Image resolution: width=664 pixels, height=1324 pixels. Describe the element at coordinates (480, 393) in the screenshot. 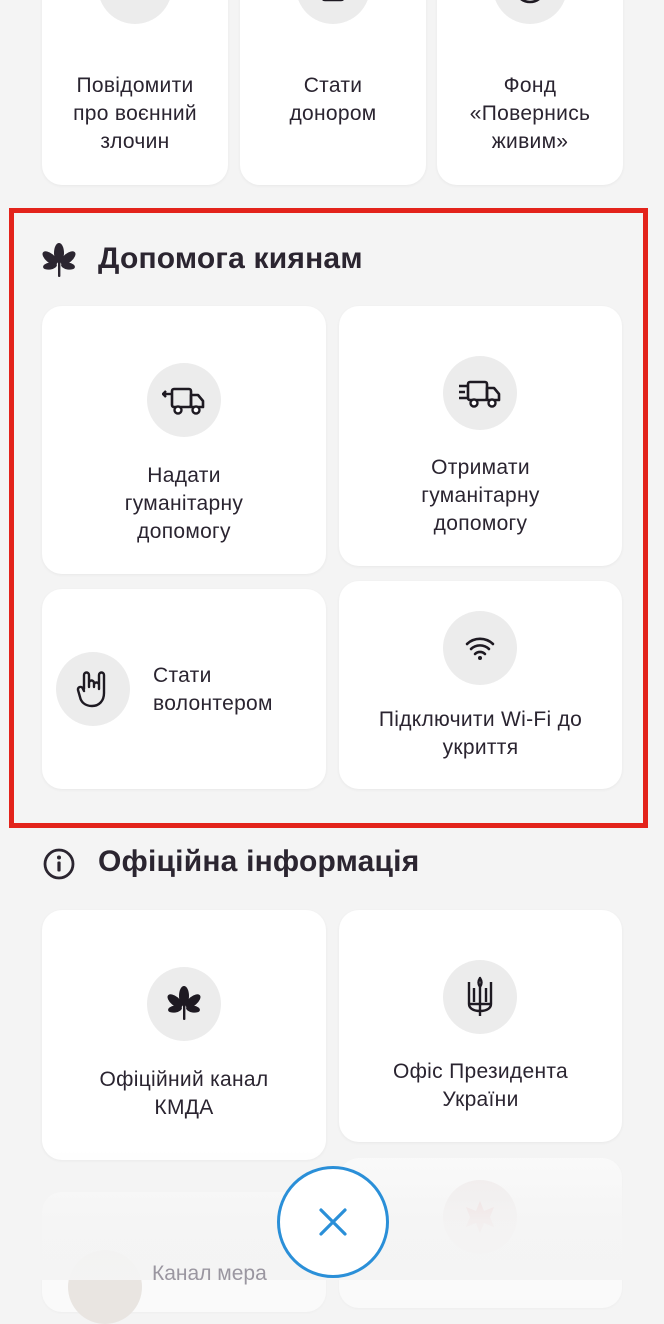

I see `truck-receive-icon` at that location.